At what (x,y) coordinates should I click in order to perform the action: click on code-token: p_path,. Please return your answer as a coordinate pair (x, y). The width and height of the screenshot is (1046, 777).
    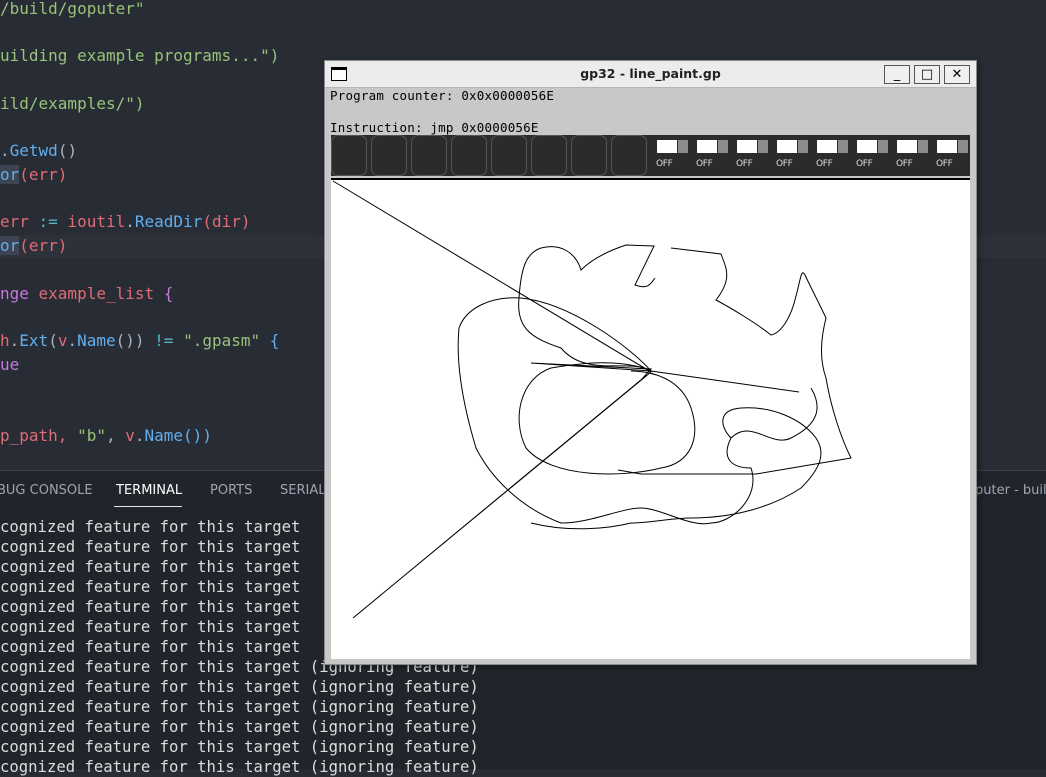
    Looking at the image, I should click on (39, 435).